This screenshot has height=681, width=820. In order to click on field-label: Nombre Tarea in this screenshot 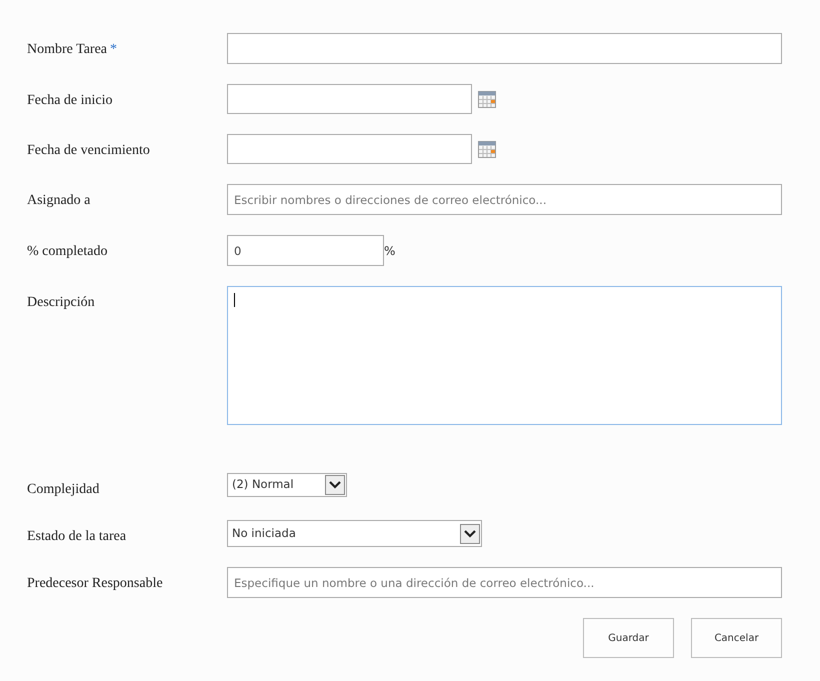, I will do `click(67, 49)`.